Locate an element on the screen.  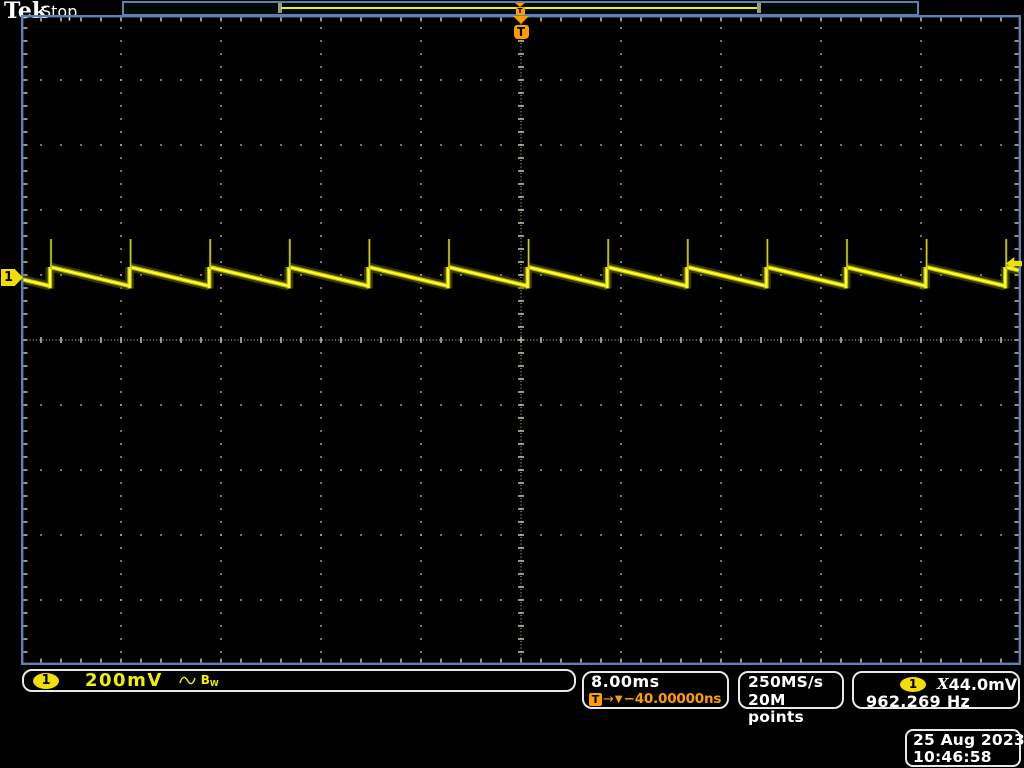
record-length: 20M points is located at coordinates (776, 708).